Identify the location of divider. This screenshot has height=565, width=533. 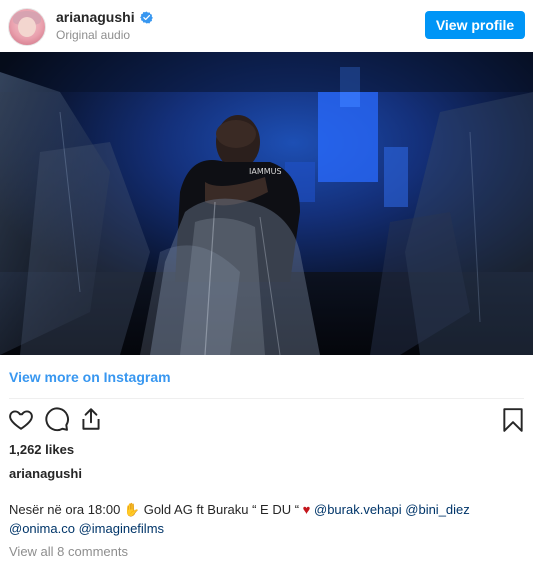
(266, 398).